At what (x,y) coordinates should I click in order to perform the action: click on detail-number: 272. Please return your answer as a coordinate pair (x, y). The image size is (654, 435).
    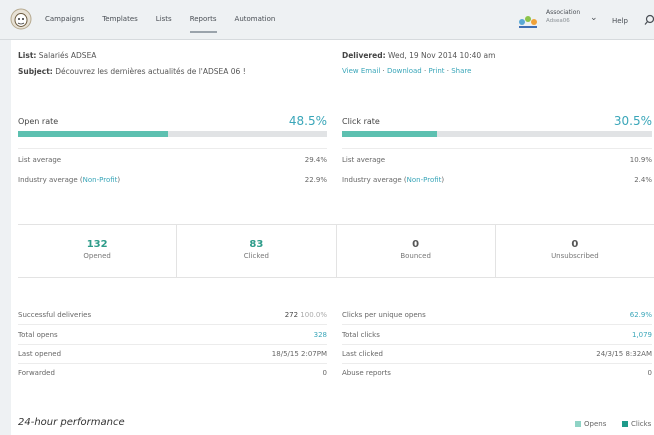
    Looking at the image, I should click on (291, 315).